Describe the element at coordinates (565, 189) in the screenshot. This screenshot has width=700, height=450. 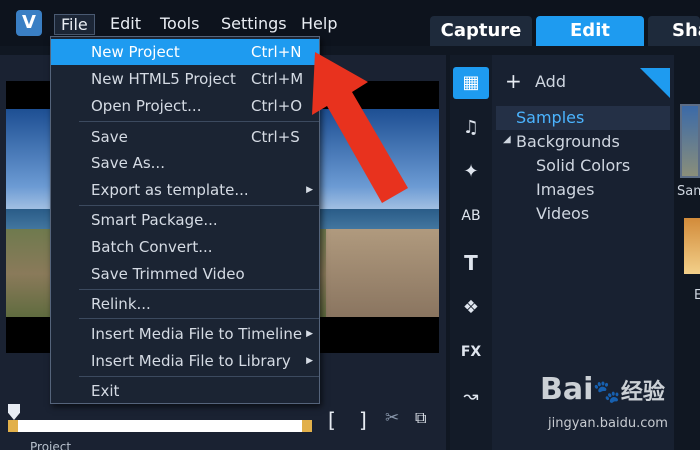
I see `library-item-images: Images` at that location.